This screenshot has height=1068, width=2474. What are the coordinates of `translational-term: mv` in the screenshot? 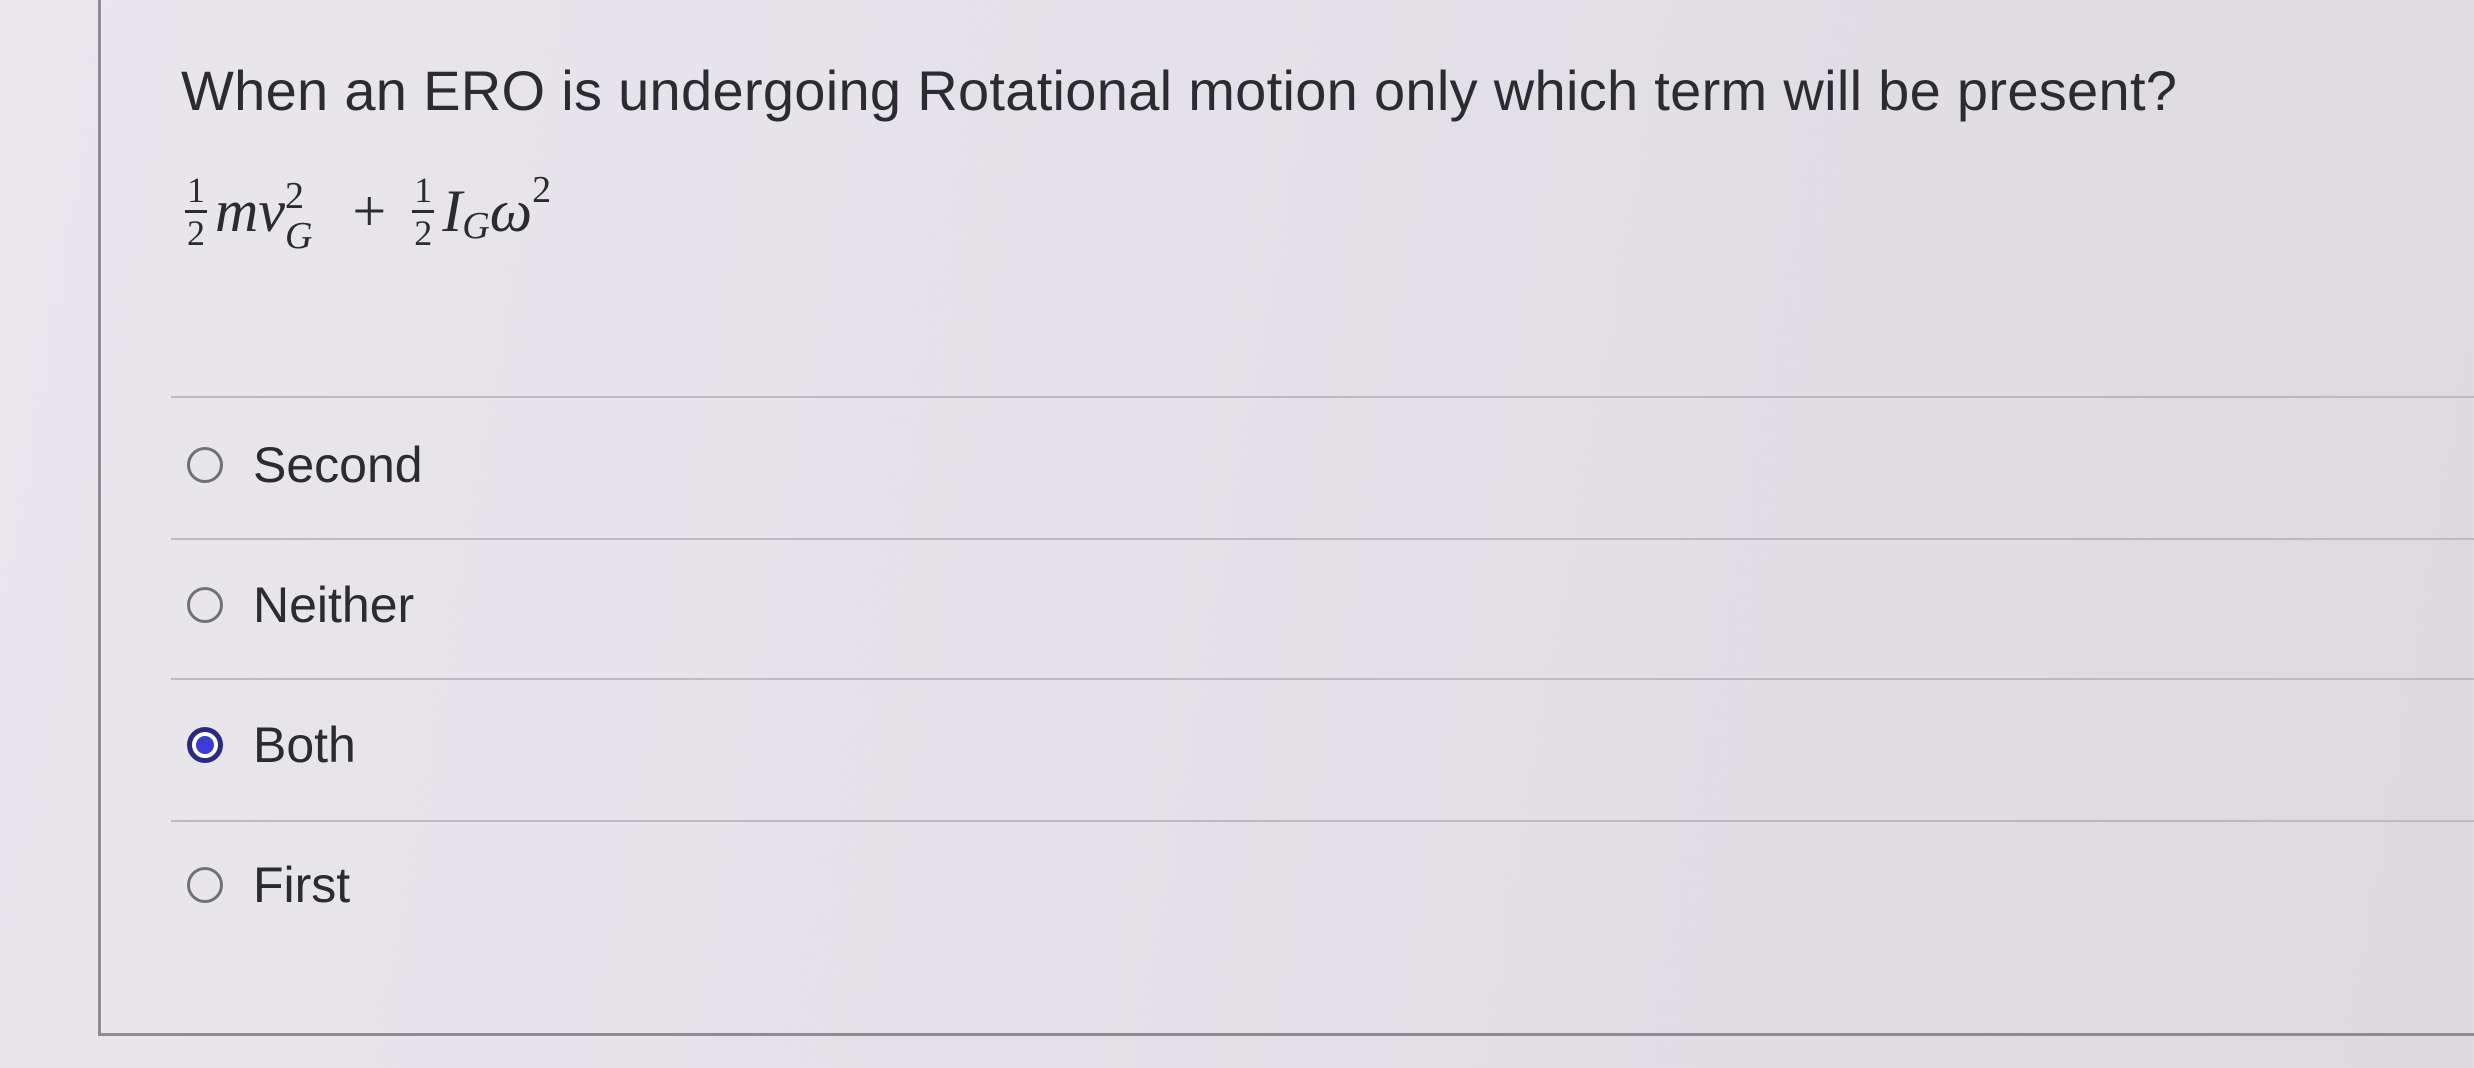 It's located at (250, 211).